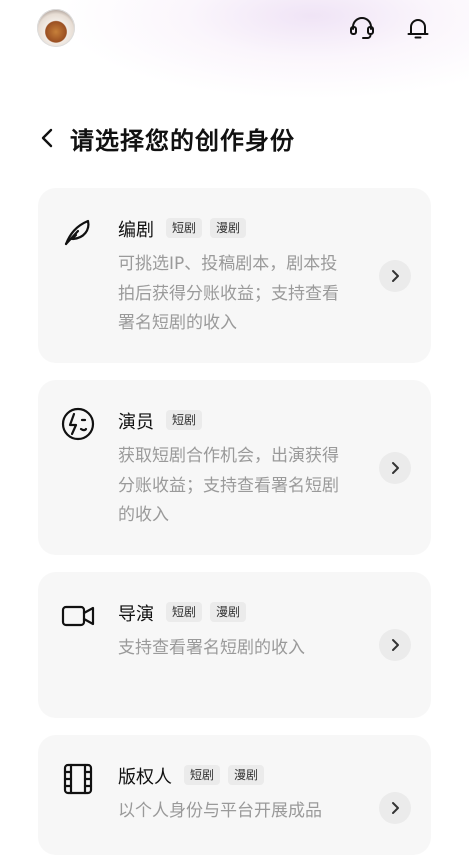 The height and width of the screenshot is (855, 469). I want to click on tag-group: 短剧, so click(184, 420).